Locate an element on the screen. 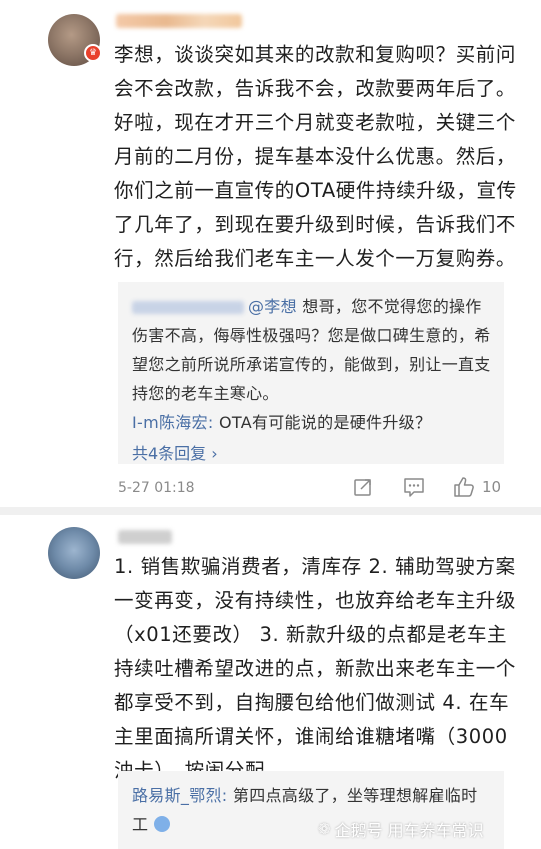 This screenshot has width=541, height=849. reply-mention: @李想 is located at coordinates (272, 306).